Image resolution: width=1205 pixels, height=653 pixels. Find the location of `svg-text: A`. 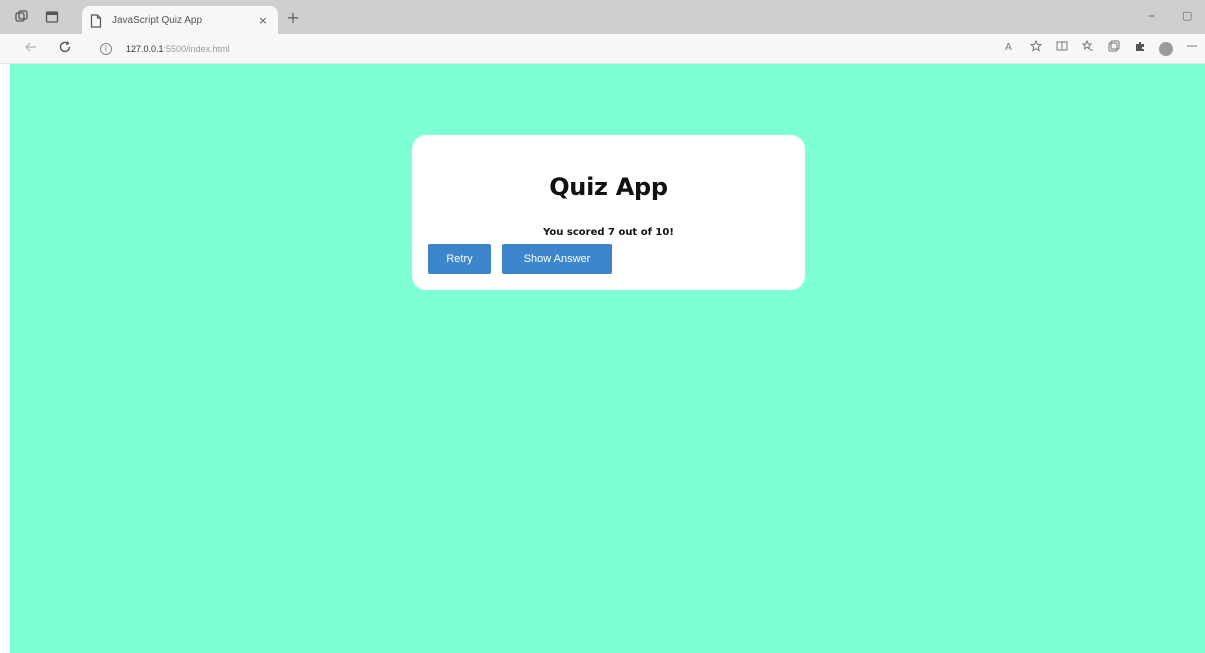

svg-text: A is located at coordinates (1008, 47).